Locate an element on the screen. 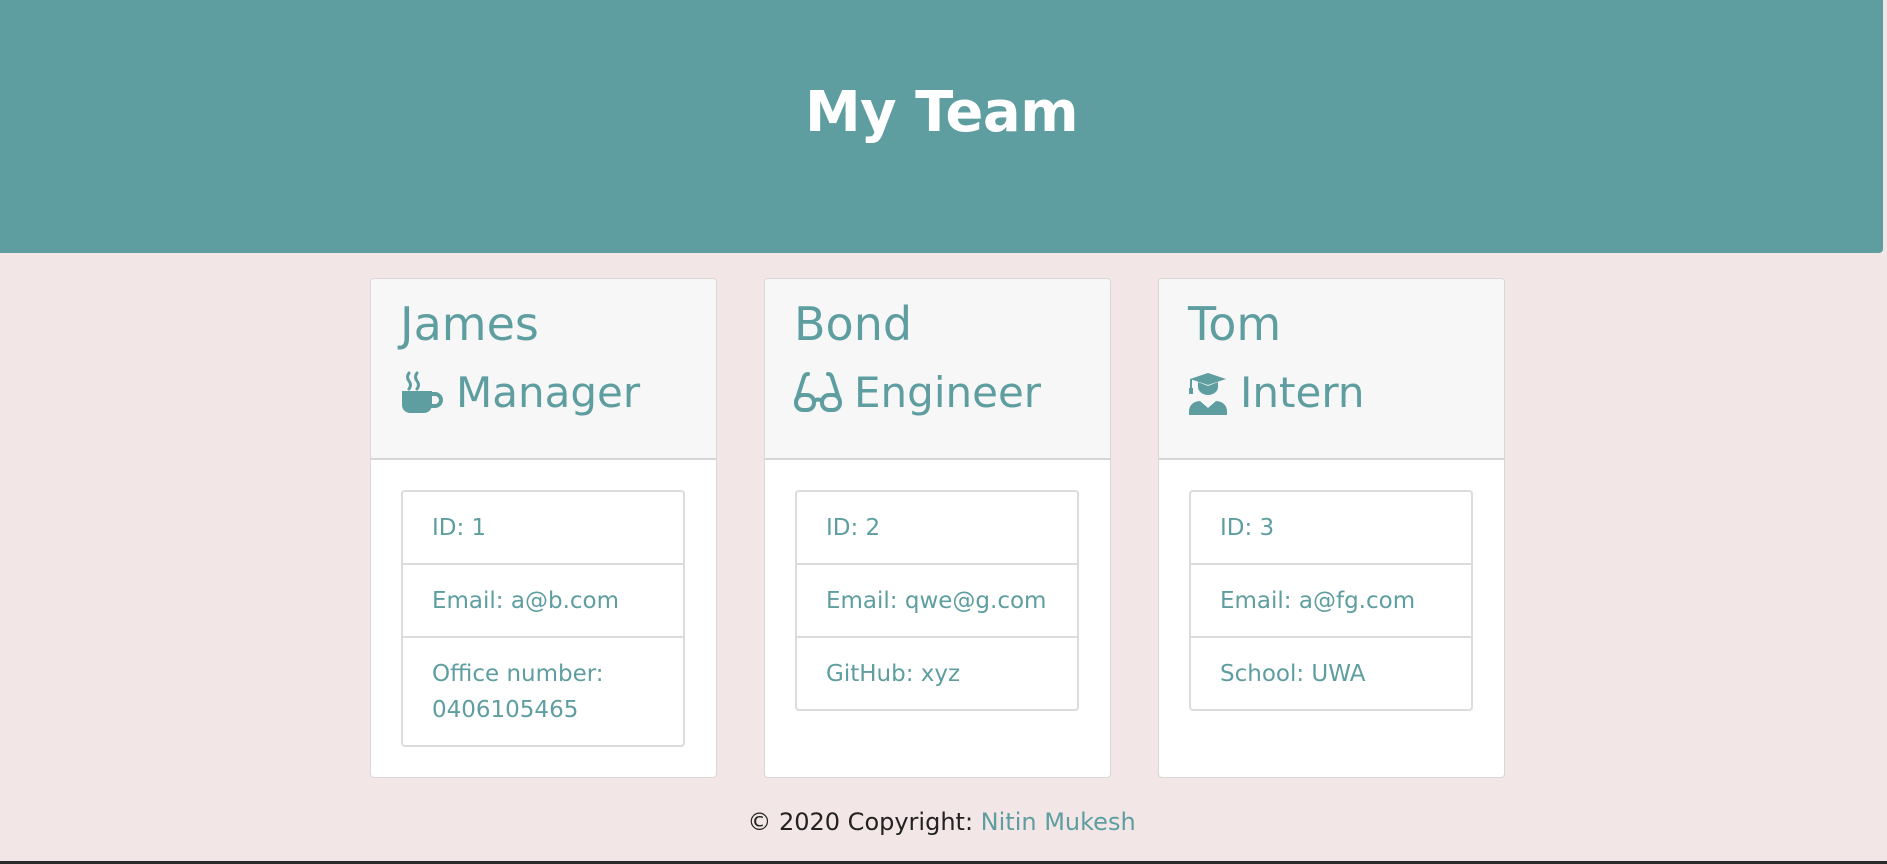  employee-role: Intern is located at coordinates (1346, 393).